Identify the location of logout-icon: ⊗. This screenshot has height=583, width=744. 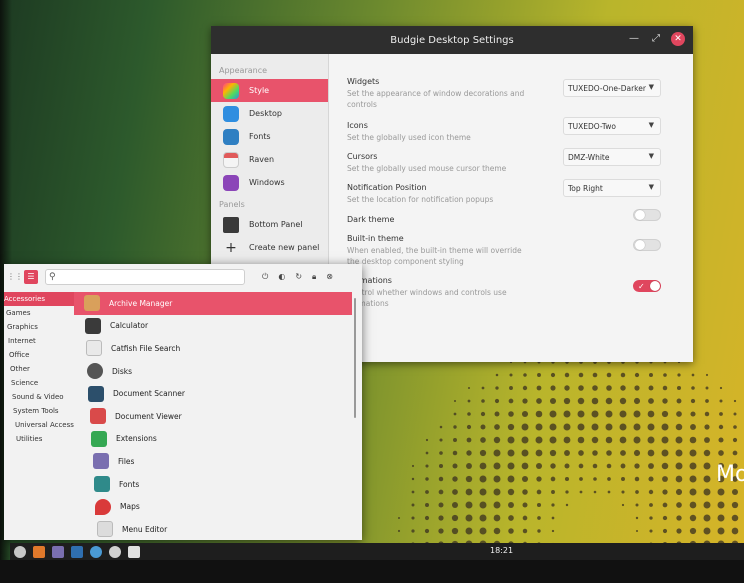
(329, 277).